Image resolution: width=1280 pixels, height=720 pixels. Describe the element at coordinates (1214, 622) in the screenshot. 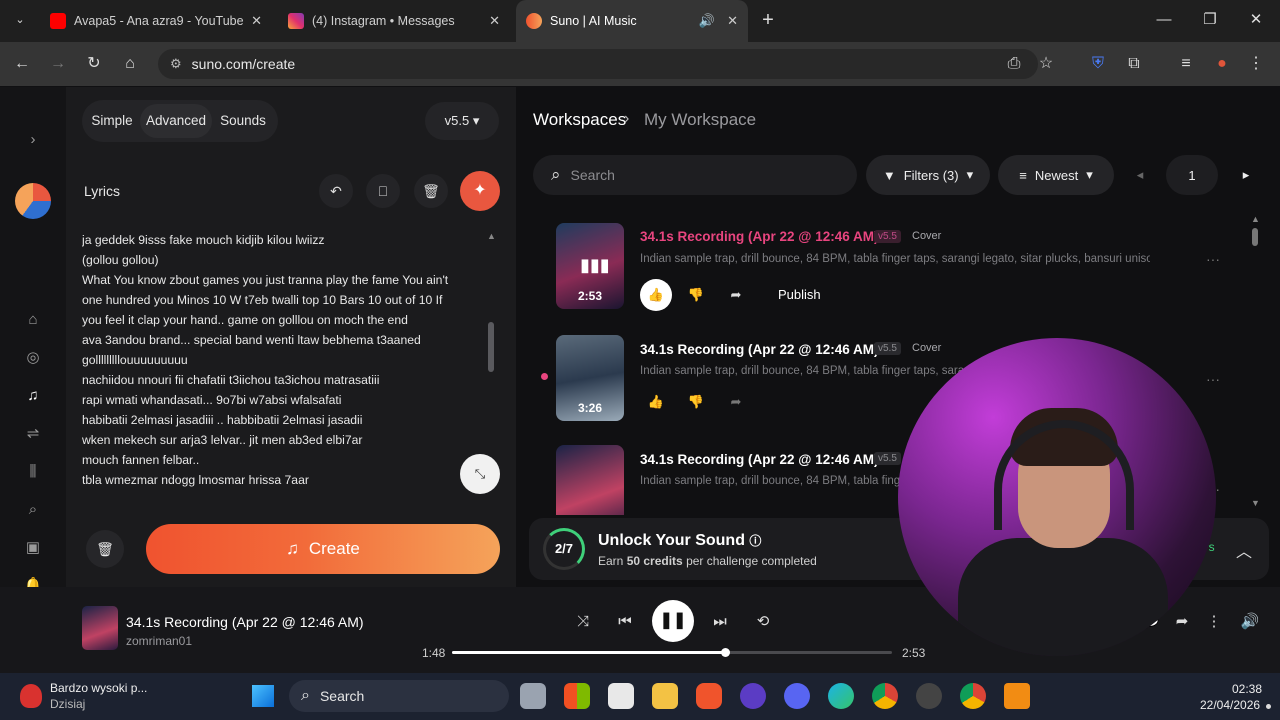

I see `more-options-icon: ⋮` at that location.